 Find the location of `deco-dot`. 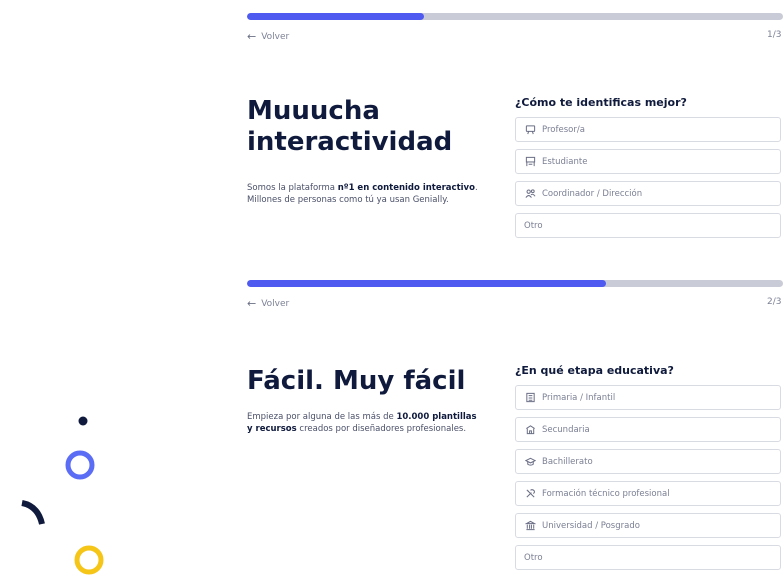

deco-dot is located at coordinates (83, 421).